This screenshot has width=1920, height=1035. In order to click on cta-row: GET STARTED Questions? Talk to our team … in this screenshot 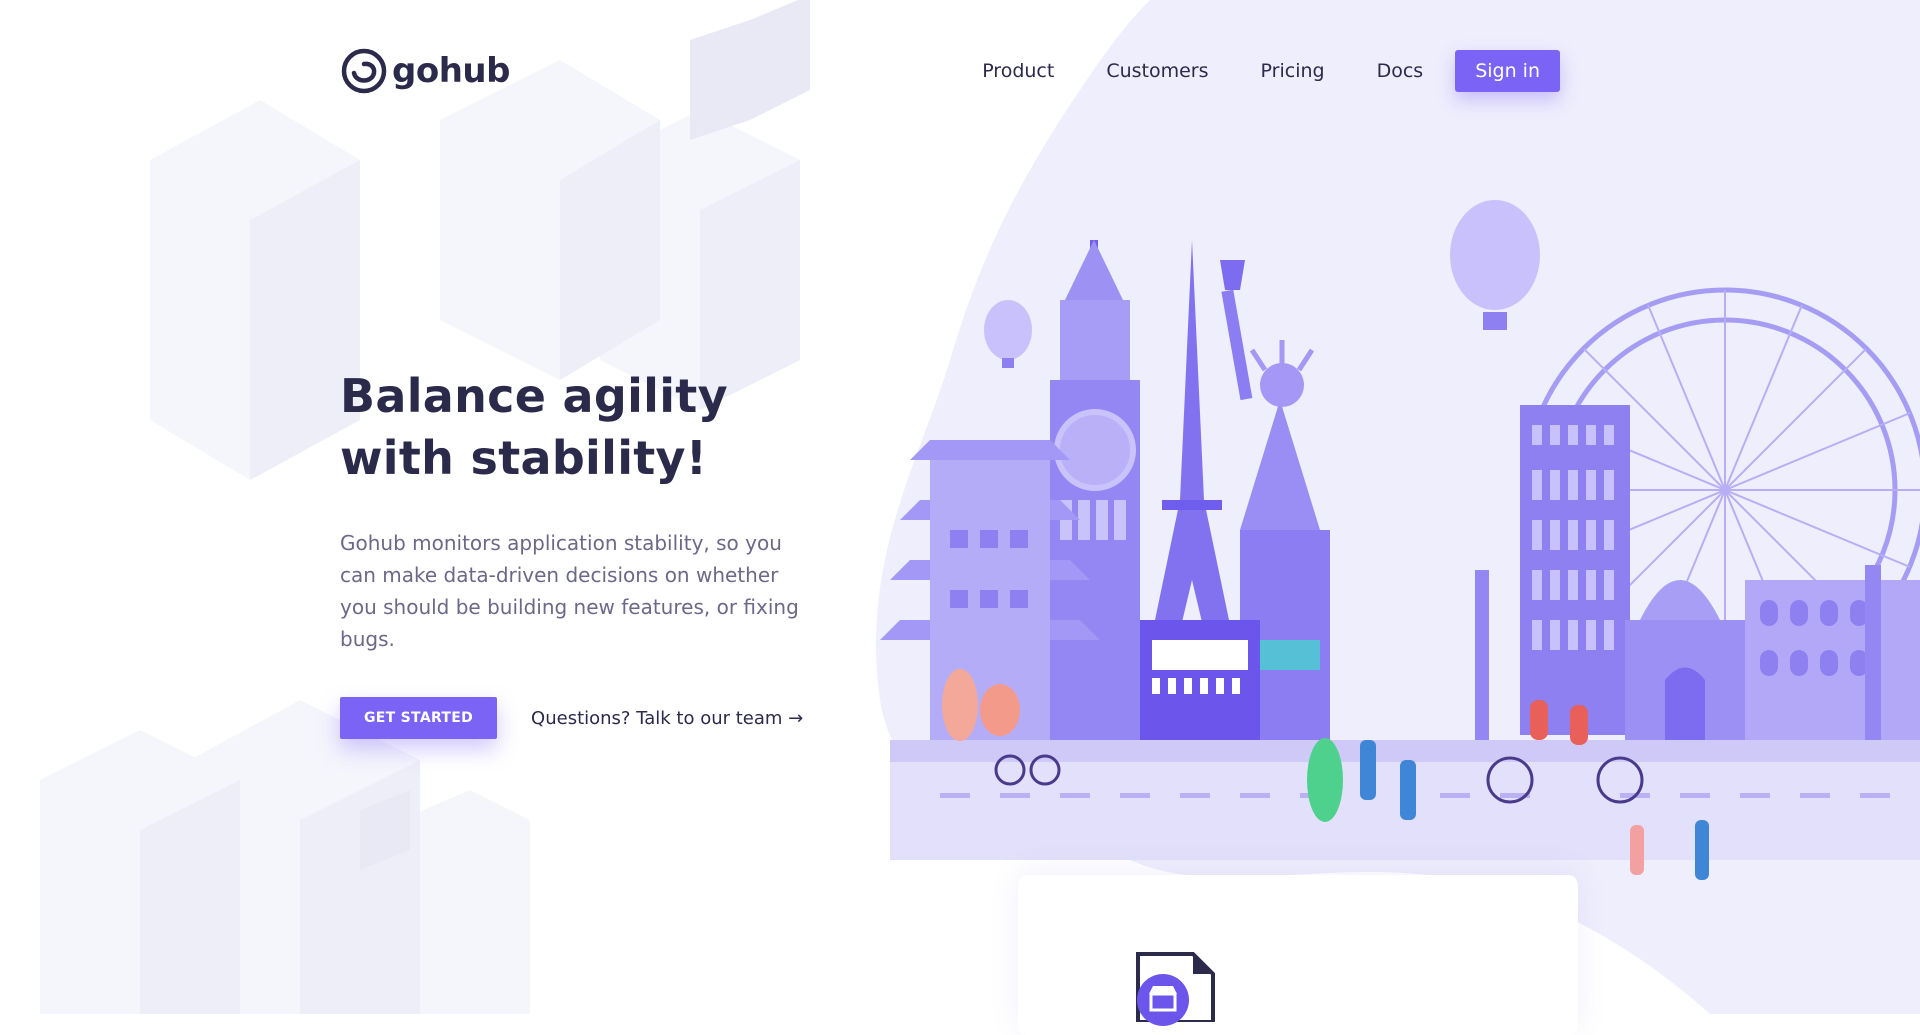, I will do `click(590, 718)`.